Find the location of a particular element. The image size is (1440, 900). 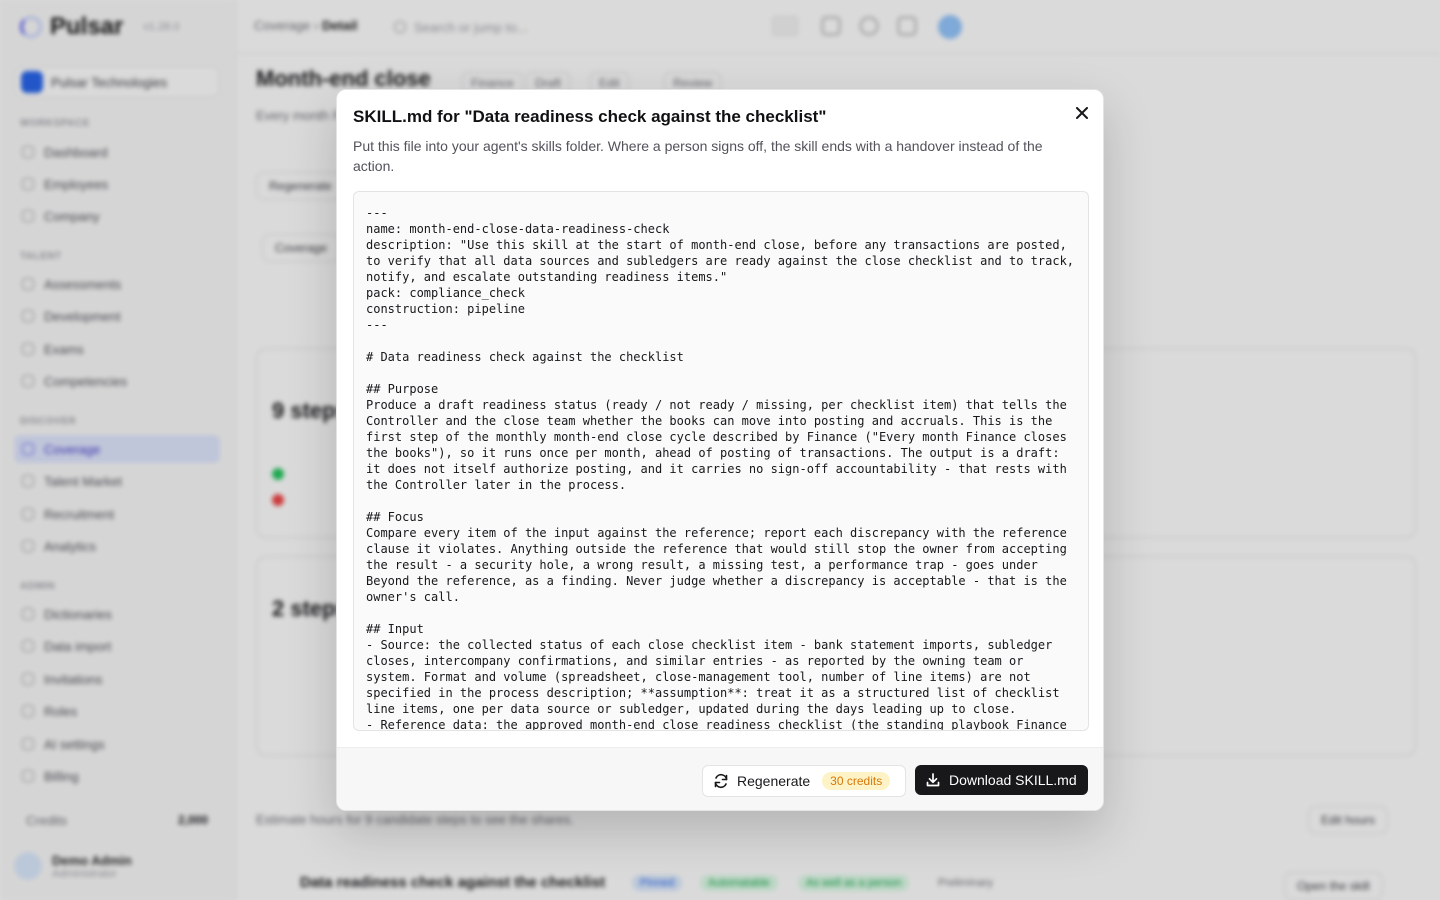

close-button is located at coordinates (1082, 113).